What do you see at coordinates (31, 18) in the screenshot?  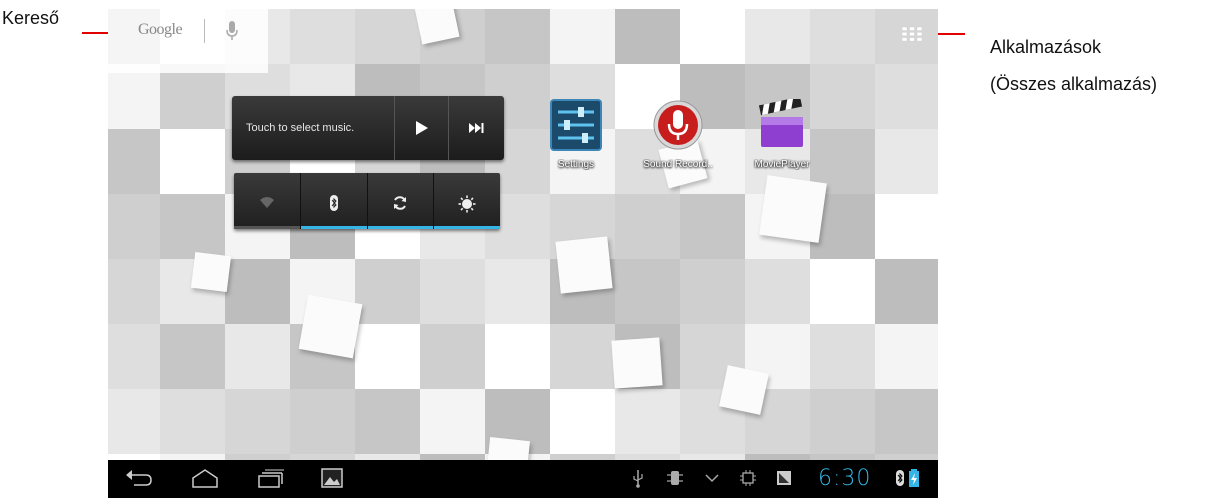 I see `annotation-search-label: Kereső` at bounding box center [31, 18].